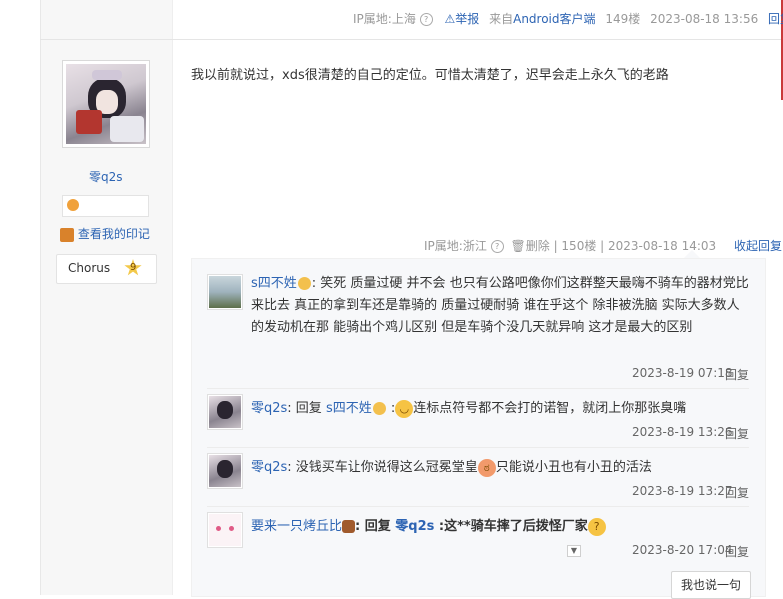  What do you see at coordinates (430, 75) in the screenshot?
I see `post-content: 我以前就说过，xds很清楚的自己的定位。可惜太清楚了，迟早会走上永久飞的老路` at bounding box center [430, 75].